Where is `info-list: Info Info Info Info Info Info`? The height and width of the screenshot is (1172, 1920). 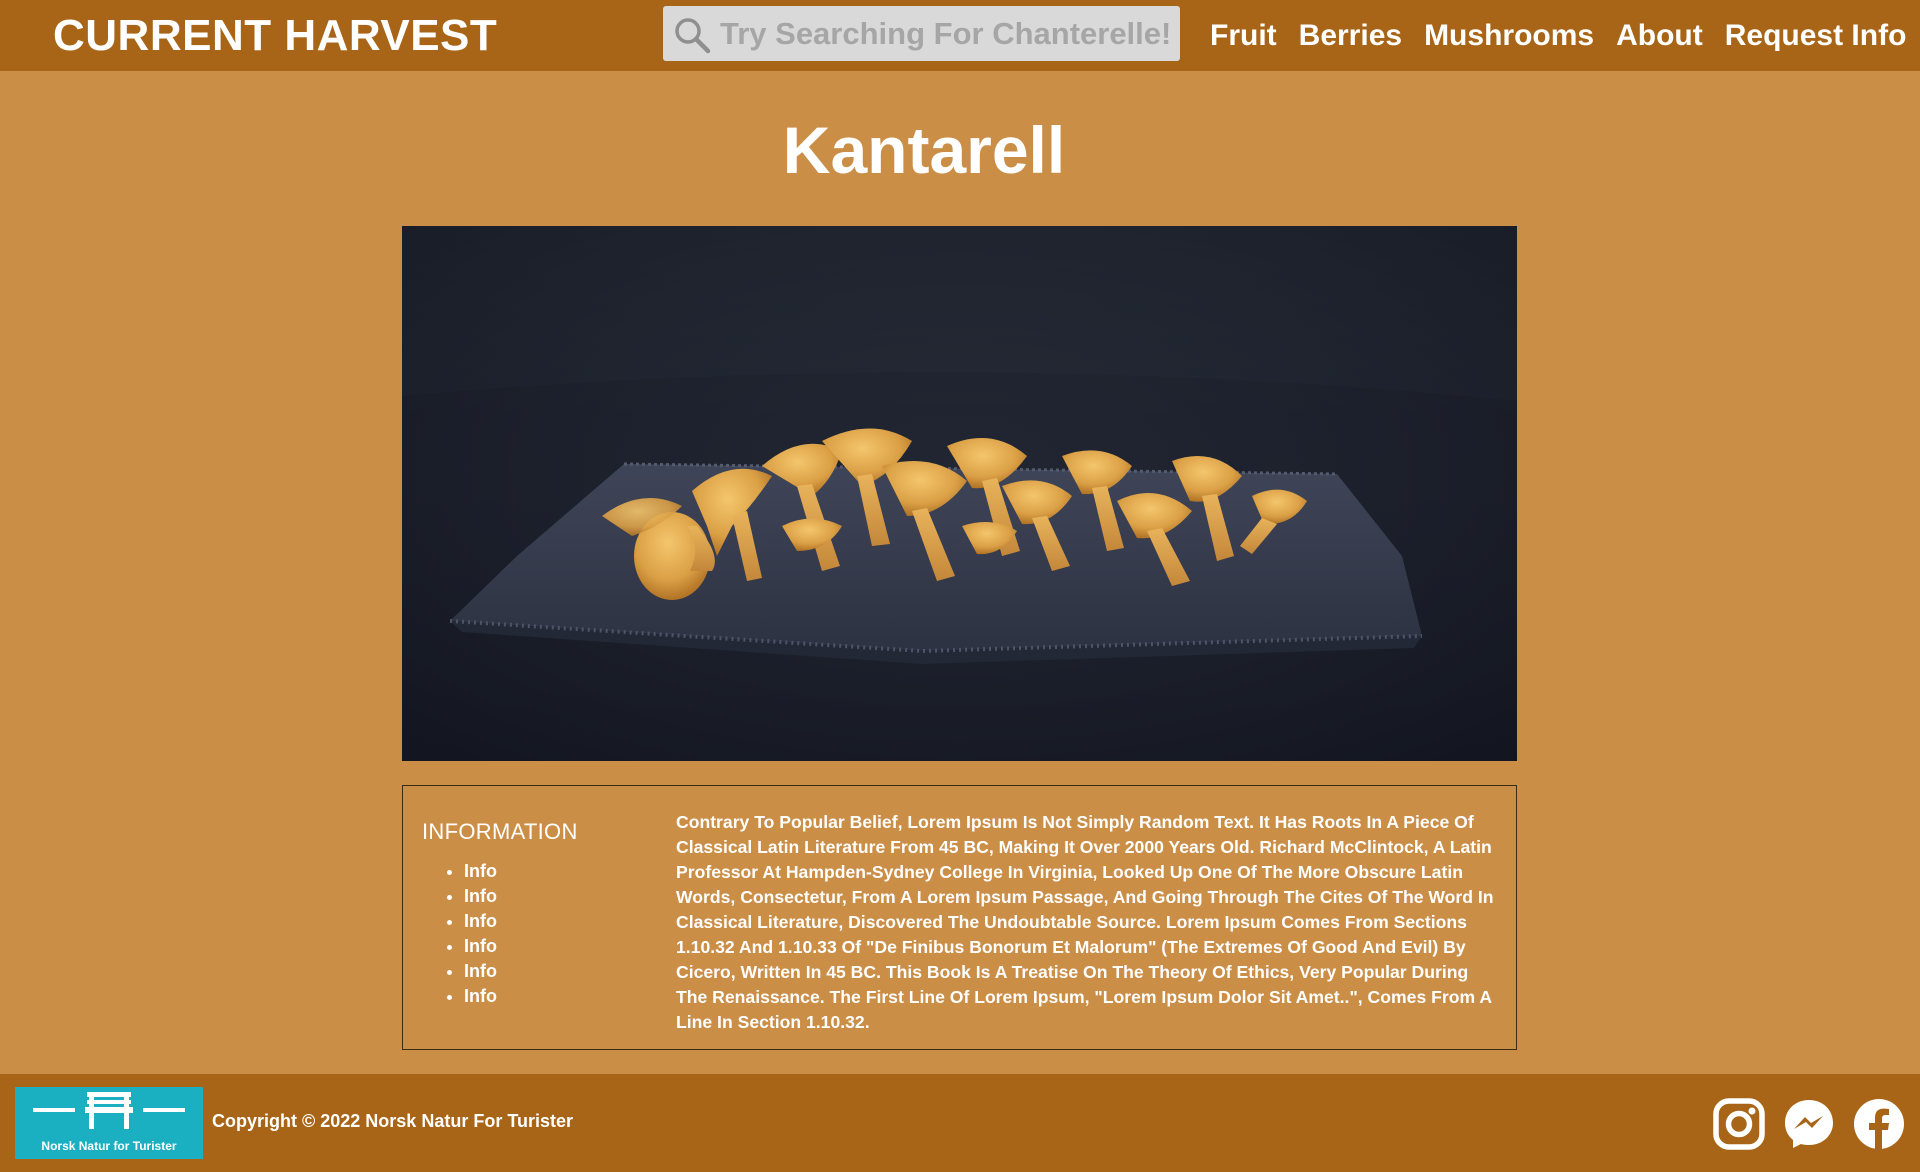
info-list: Info Info Info Info Info Info is located at coordinates (471, 934).